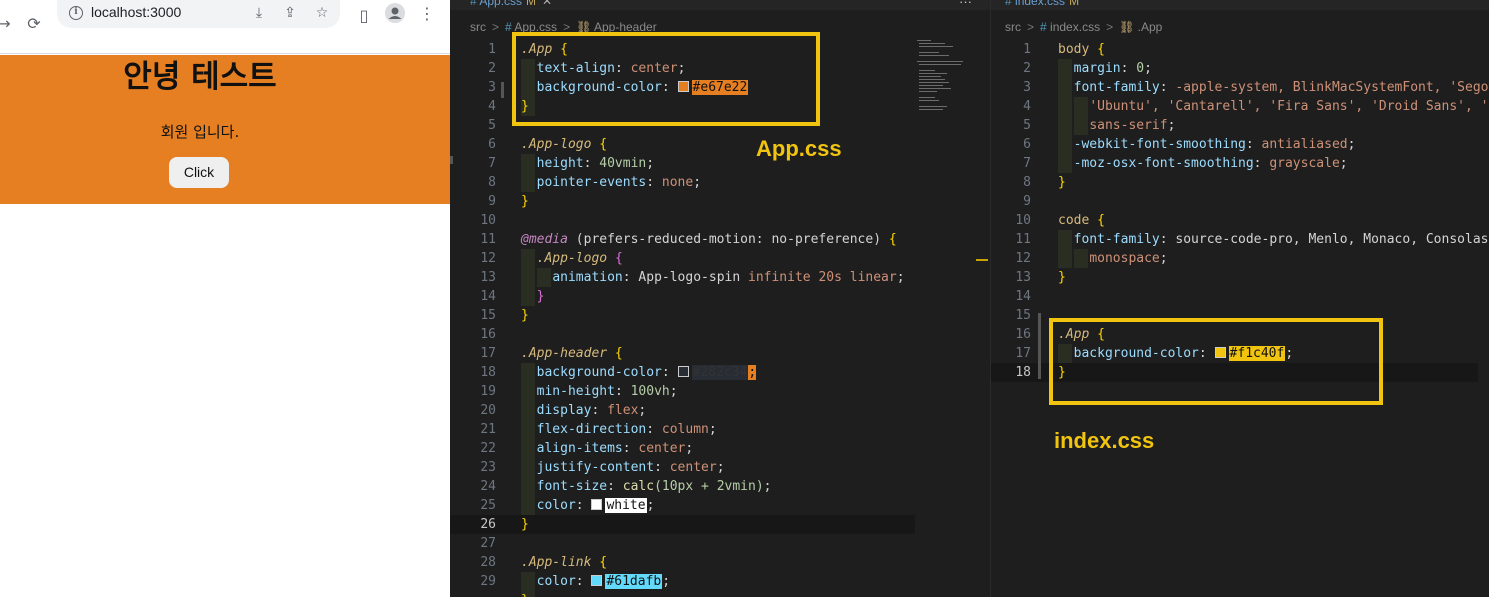  What do you see at coordinates (547, 4) in the screenshot?
I see `close-icon: ✕` at bounding box center [547, 4].